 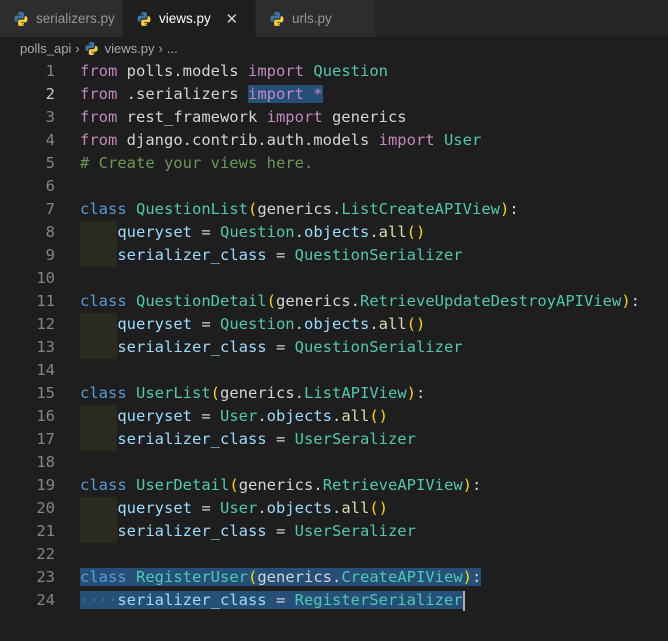 What do you see at coordinates (130, 48) in the screenshot?
I see `breadcrumb-file: views.py` at bounding box center [130, 48].